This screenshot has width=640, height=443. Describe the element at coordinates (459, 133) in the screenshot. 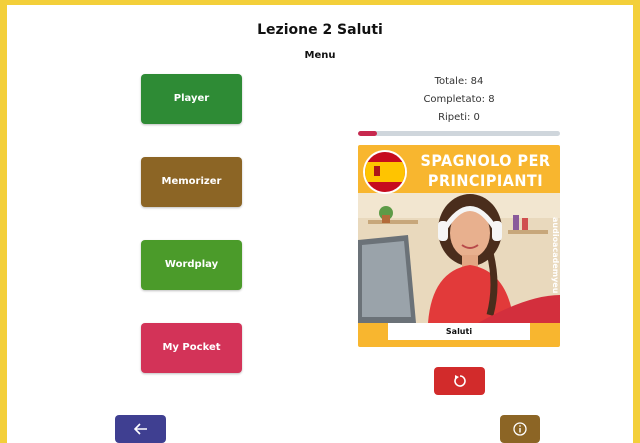

I see `progress-bar` at that location.